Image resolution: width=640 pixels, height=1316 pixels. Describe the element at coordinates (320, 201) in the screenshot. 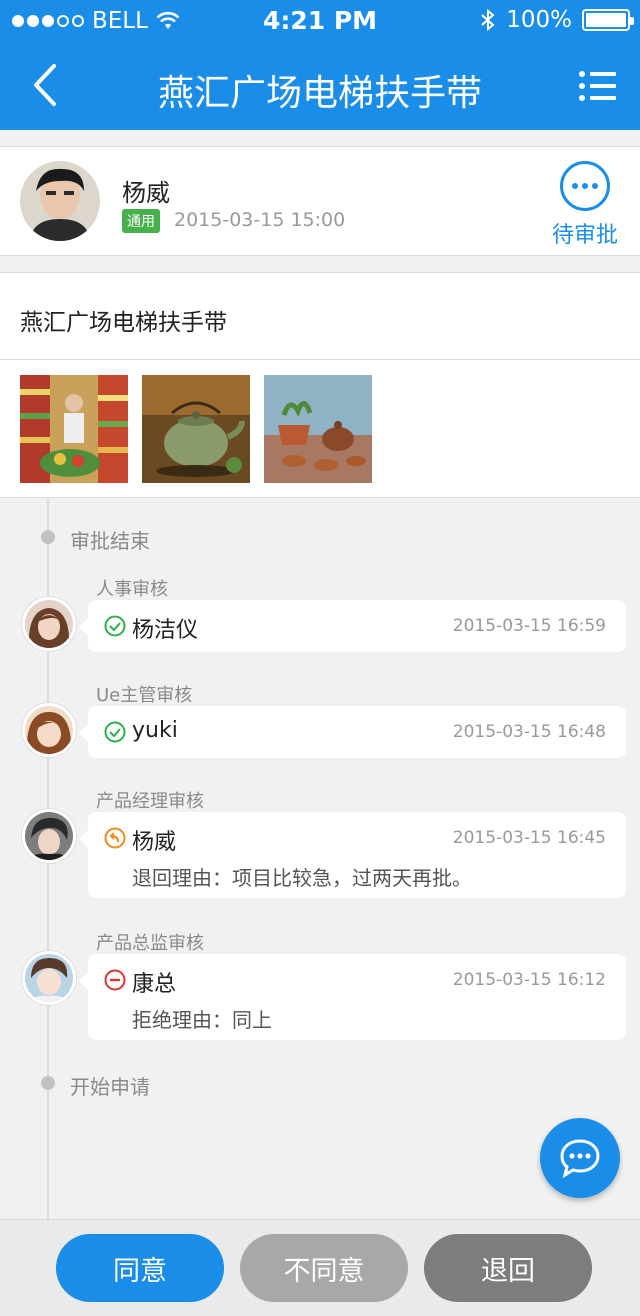

I see `applicant-card: 杨威 通用 2015-03-15 15:00 待审批` at that location.